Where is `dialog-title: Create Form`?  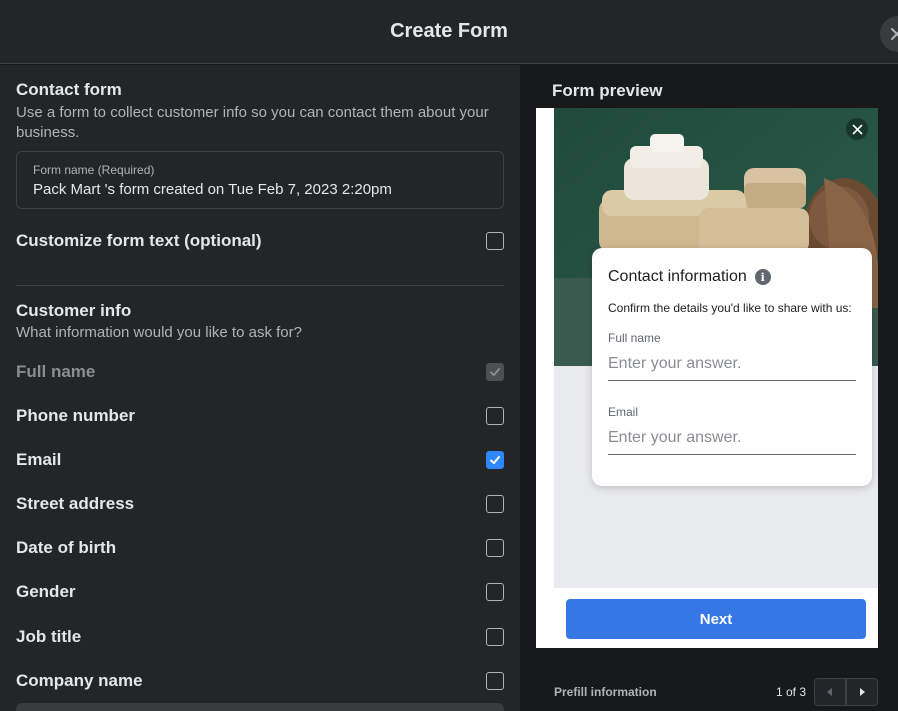
dialog-title: Create Form is located at coordinates (449, 31).